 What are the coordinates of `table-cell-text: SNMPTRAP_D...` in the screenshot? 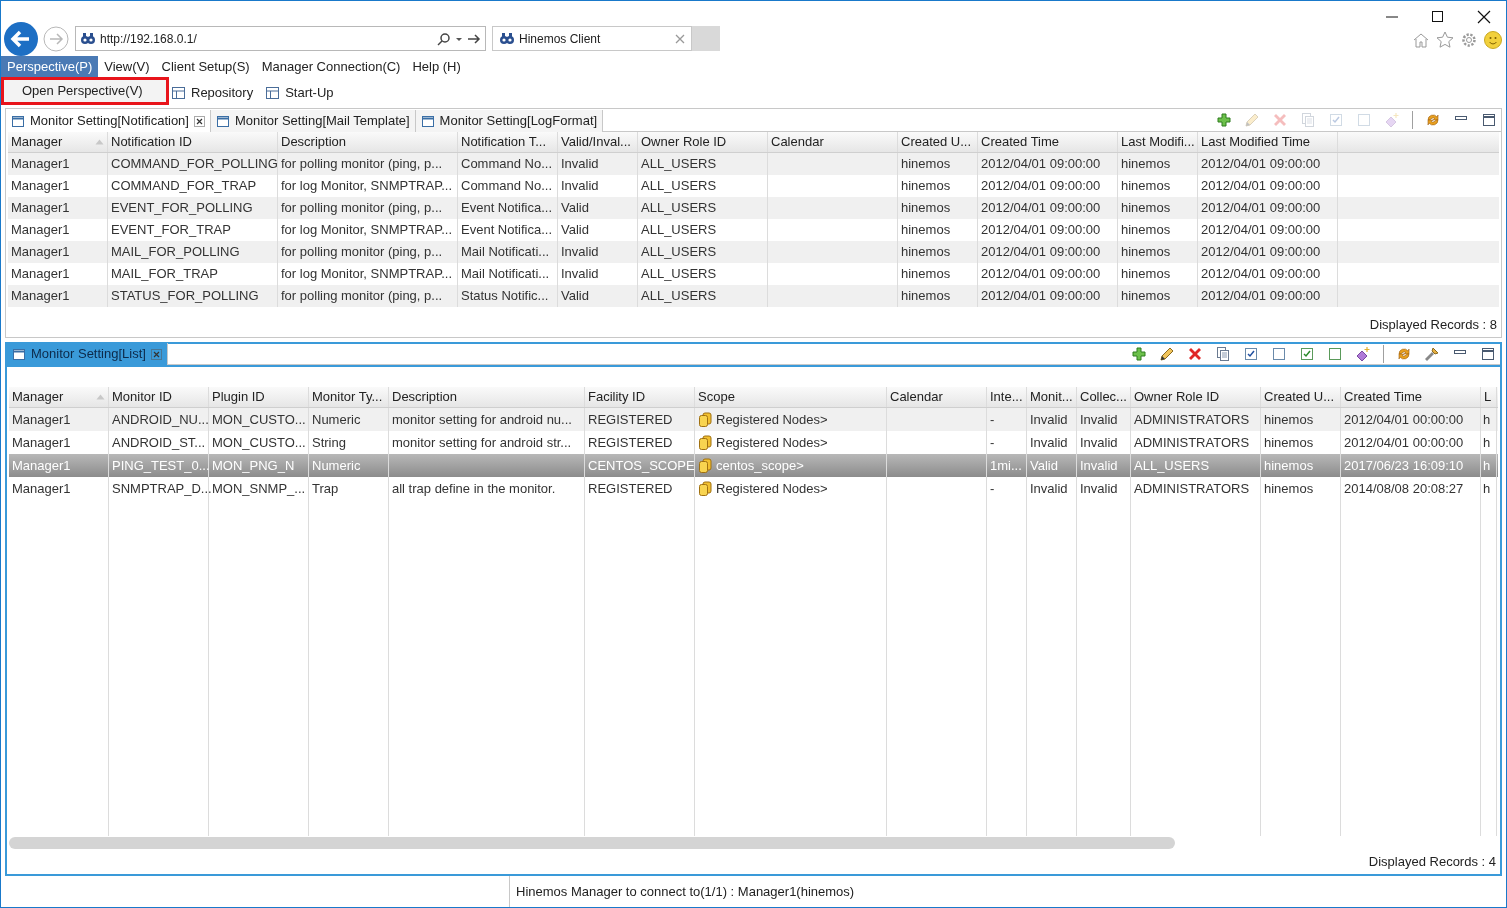 It's located at (162, 488).